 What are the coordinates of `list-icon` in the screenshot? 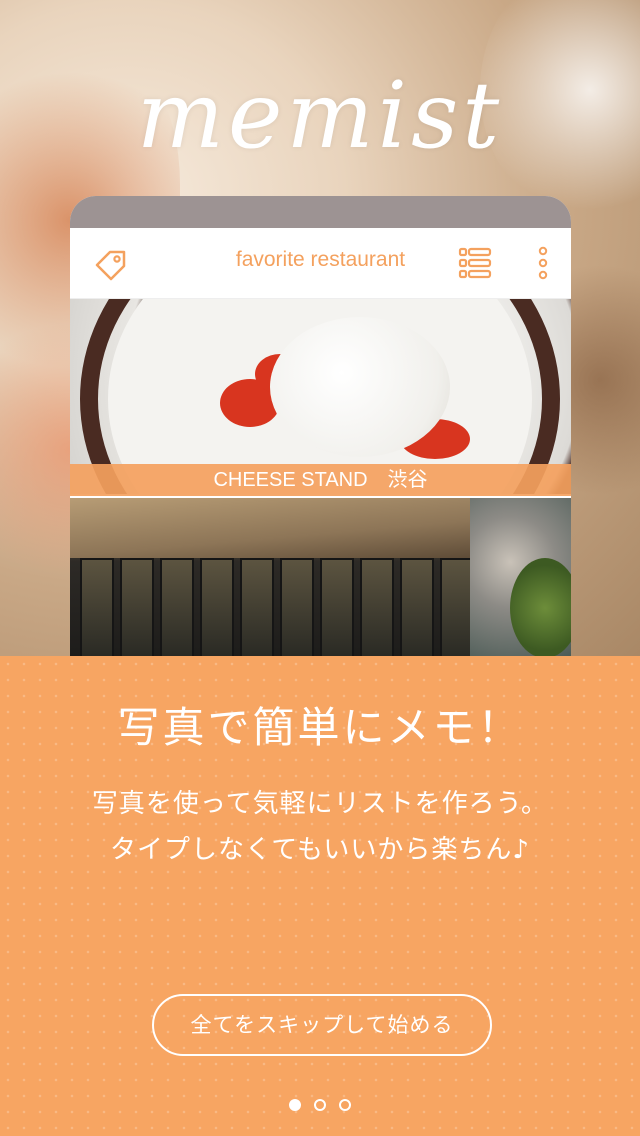 It's located at (475, 263).